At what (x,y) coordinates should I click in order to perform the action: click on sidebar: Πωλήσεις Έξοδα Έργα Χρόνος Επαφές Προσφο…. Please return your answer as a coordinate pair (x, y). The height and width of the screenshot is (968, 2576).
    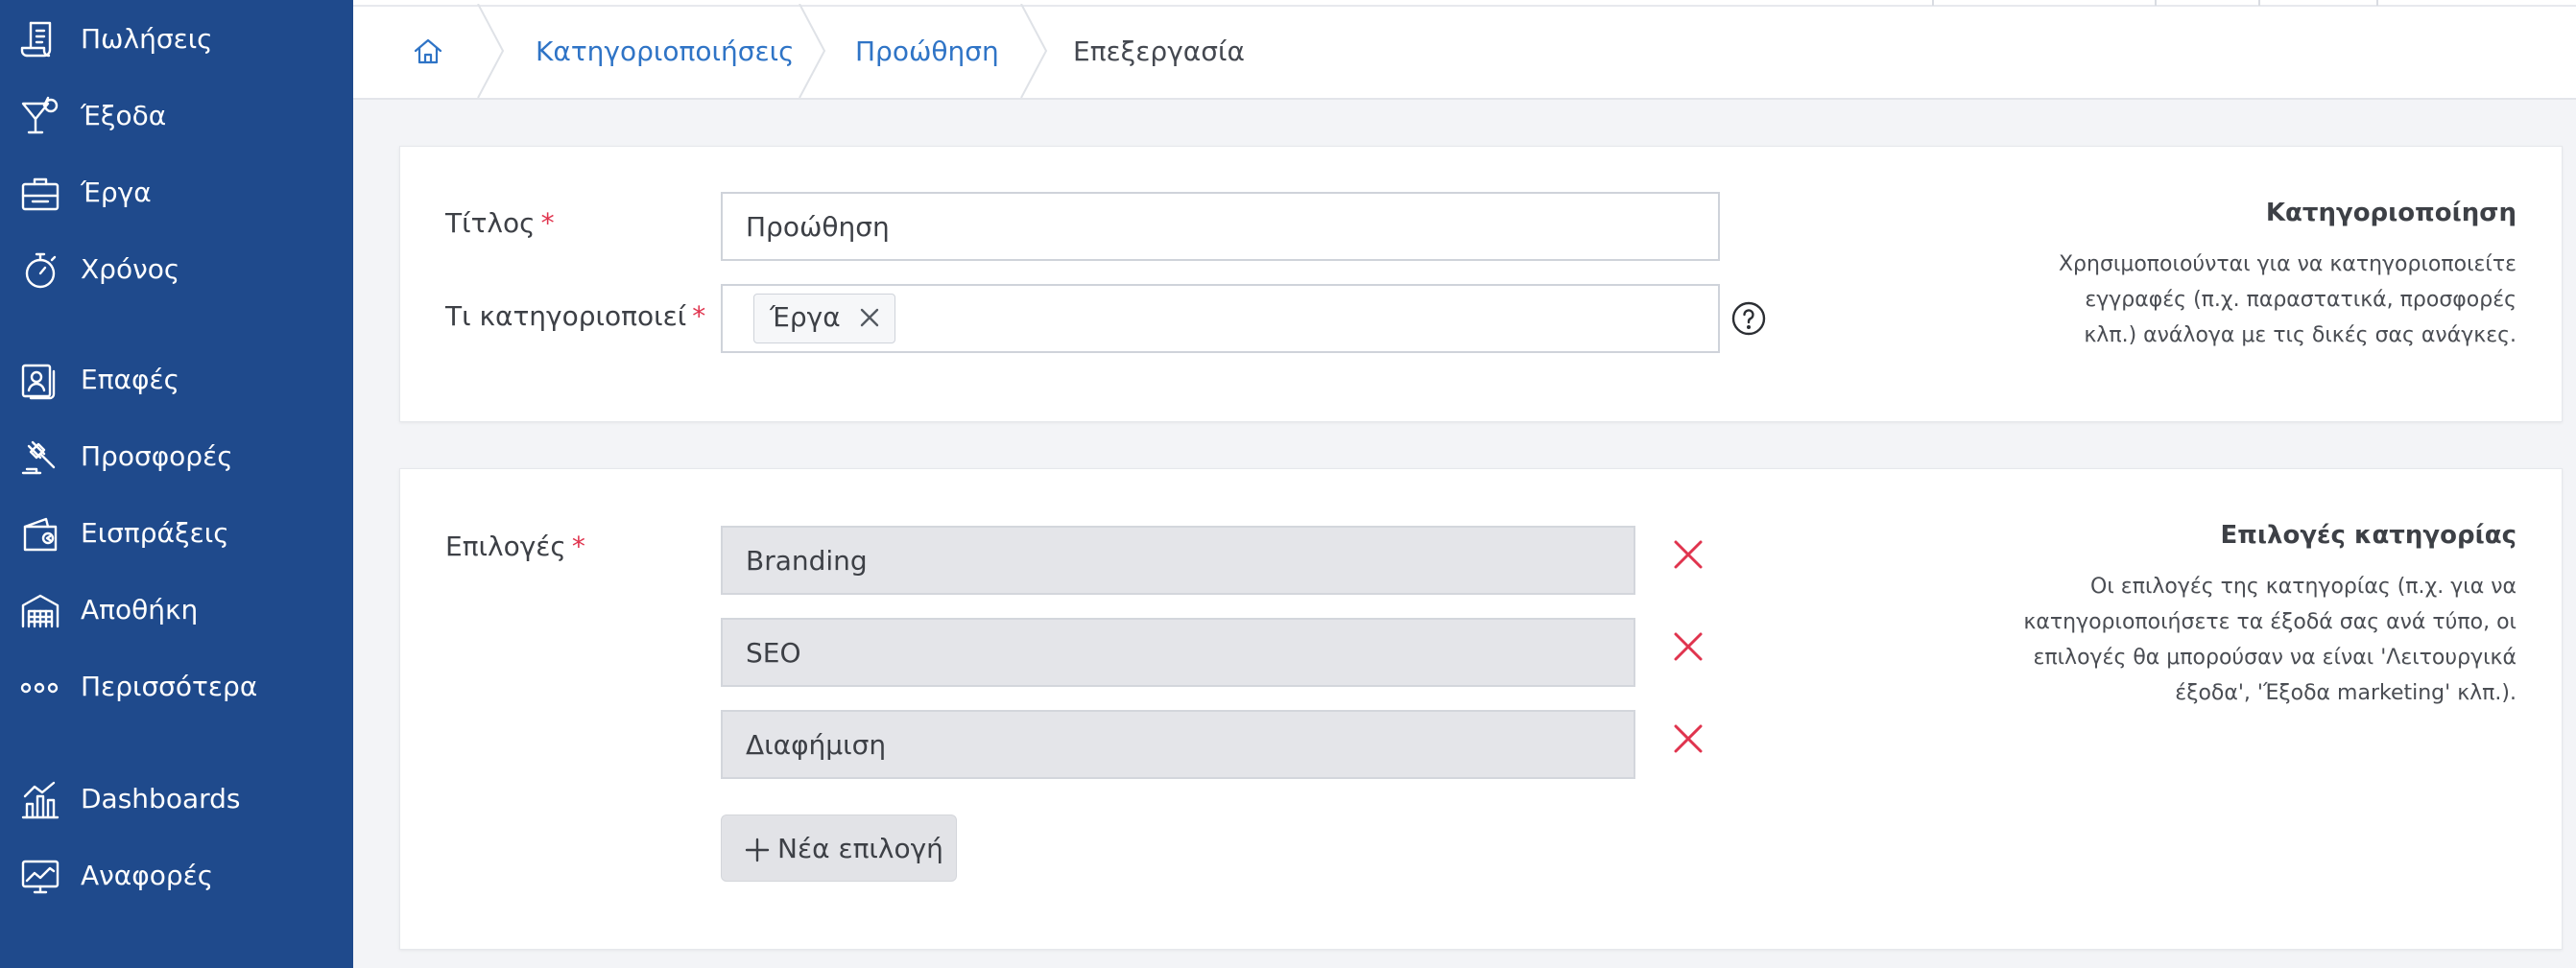
    Looking at the image, I should click on (176, 484).